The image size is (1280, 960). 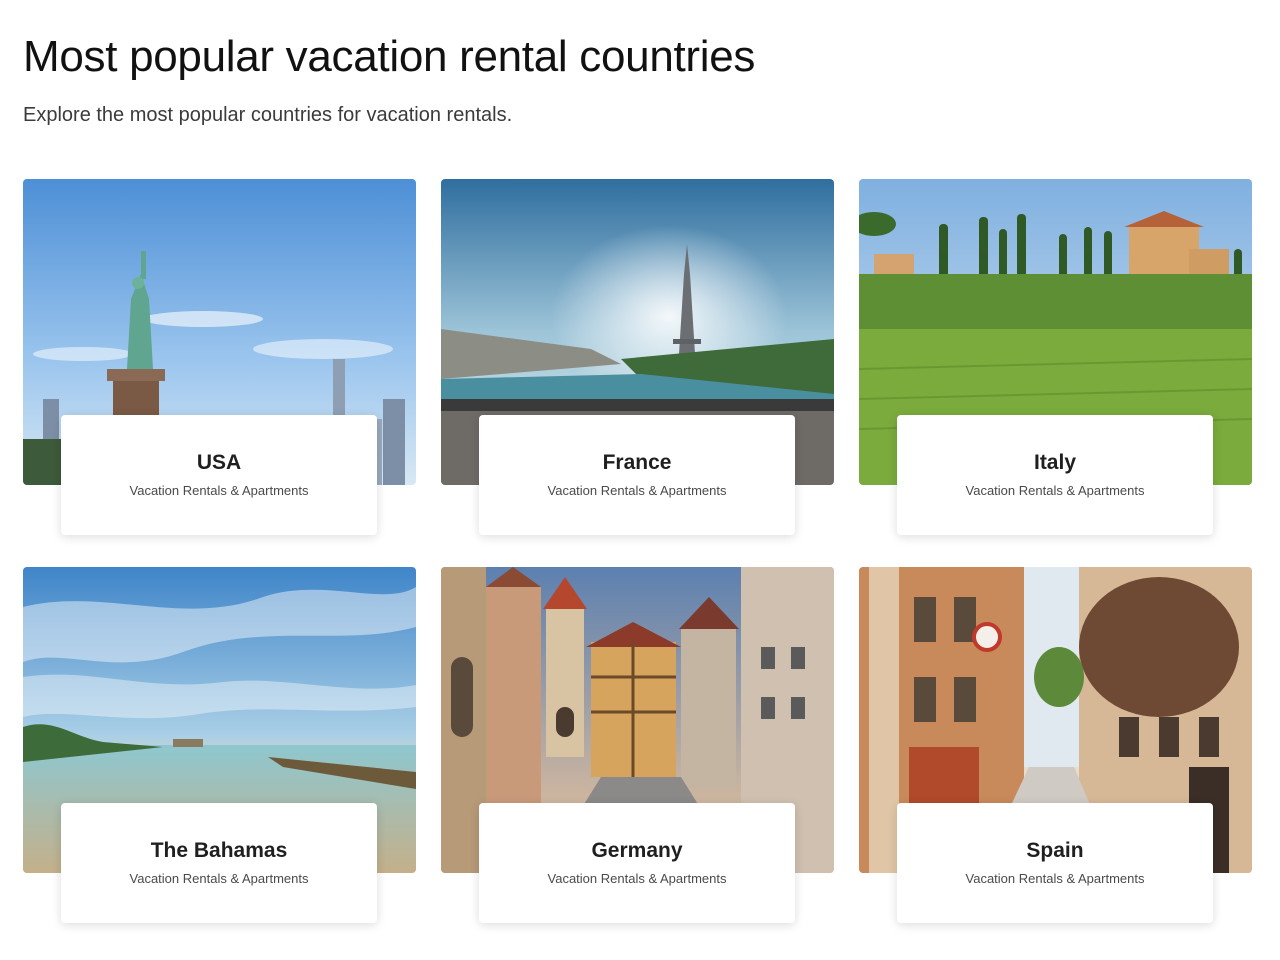 I want to click on country-card-germany: Germany Vacation Rentals & Apartments, so click(x=637, y=748).